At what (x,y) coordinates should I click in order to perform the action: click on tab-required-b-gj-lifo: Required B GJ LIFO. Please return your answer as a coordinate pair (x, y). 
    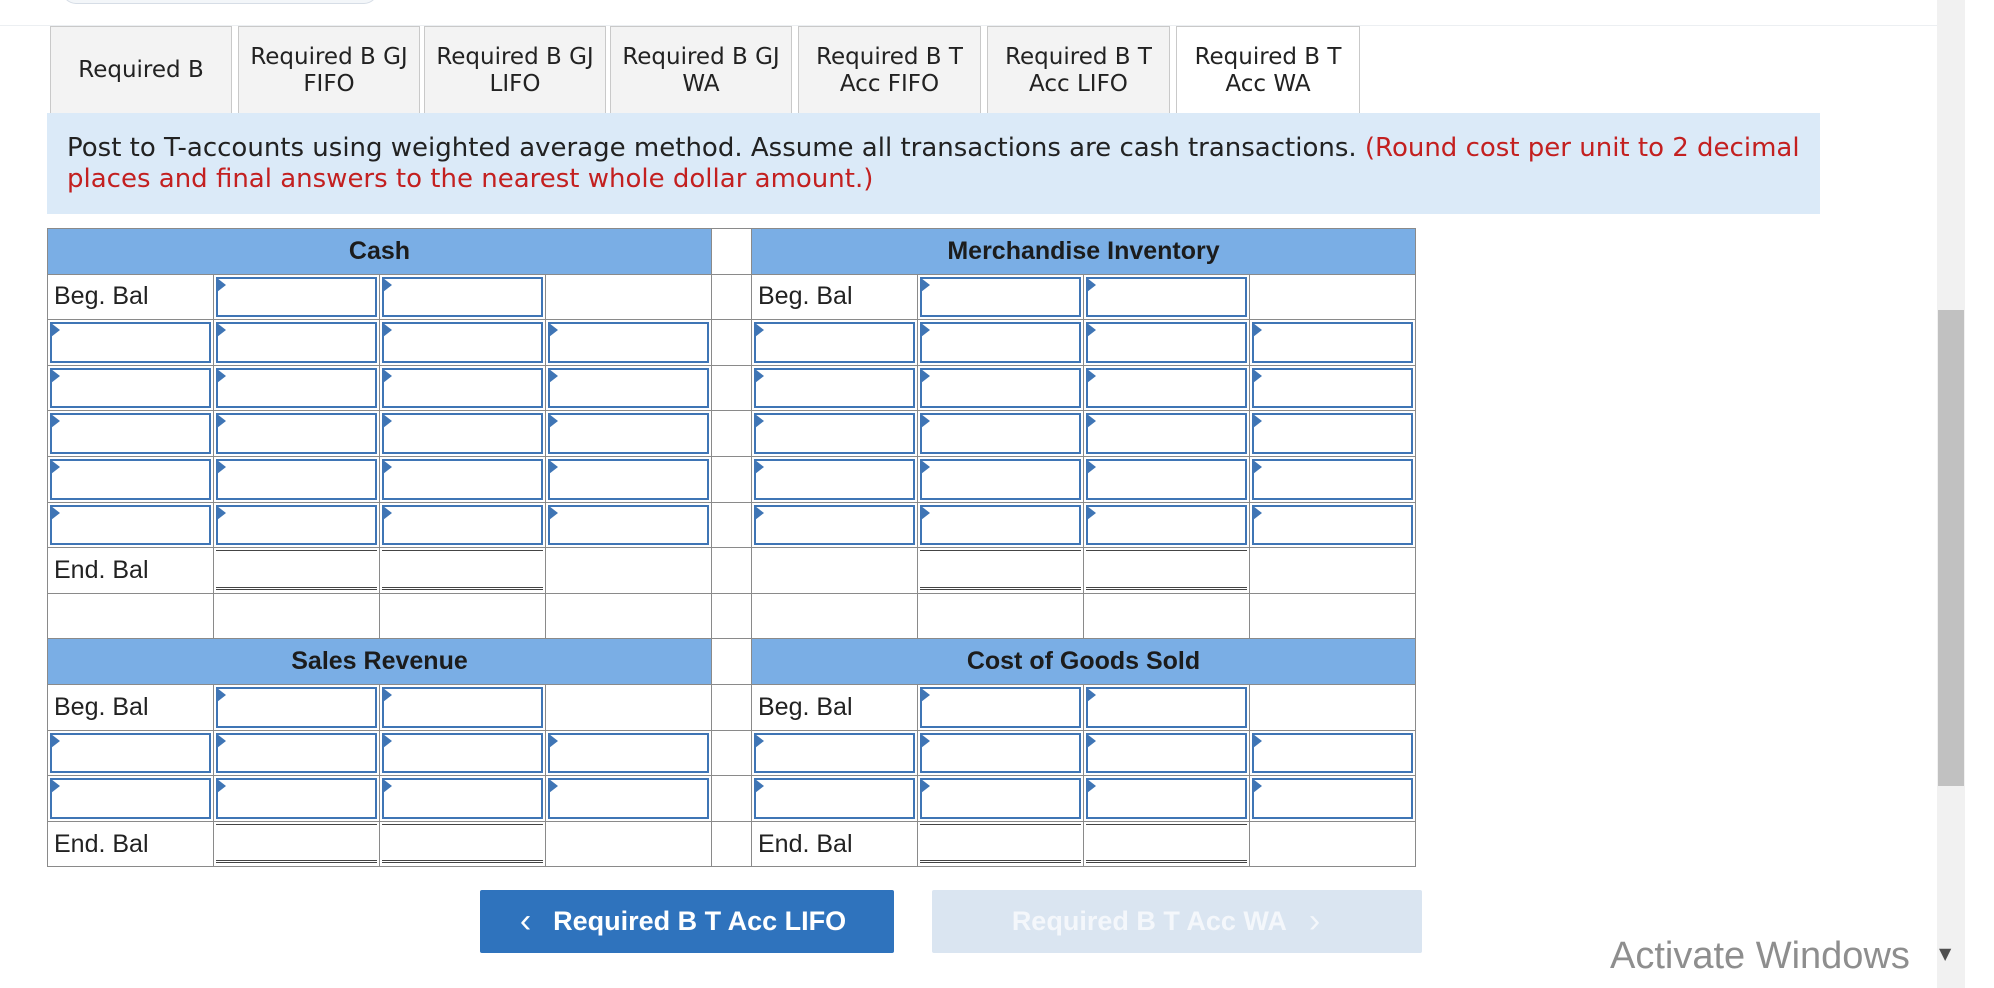
    Looking at the image, I should click on (515, 70).